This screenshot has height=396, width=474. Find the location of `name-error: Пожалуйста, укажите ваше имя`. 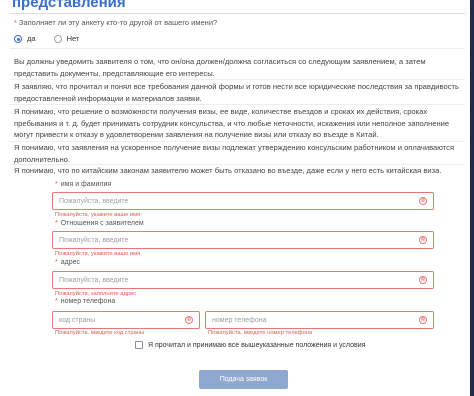

name-error: Пожалуйста, укажите ваше имя is located at coordinates (98, 215).